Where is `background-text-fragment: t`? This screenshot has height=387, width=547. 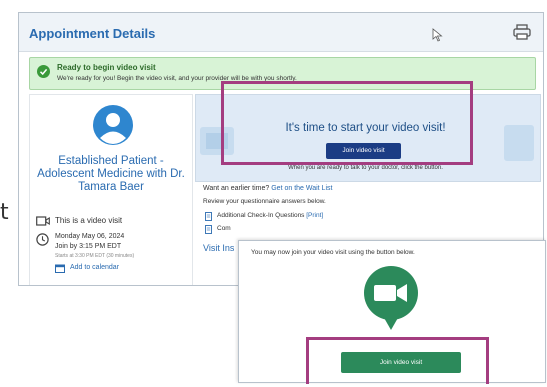 background-text-fragment: t is located at coordinates (4, 212).